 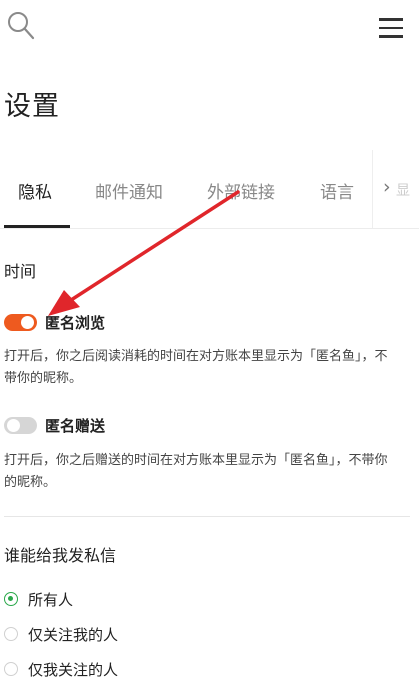 What do you see at coordinates (32, 106) in the screenshot?
I see `page-title: 设置` at bounding box center [32, 106].